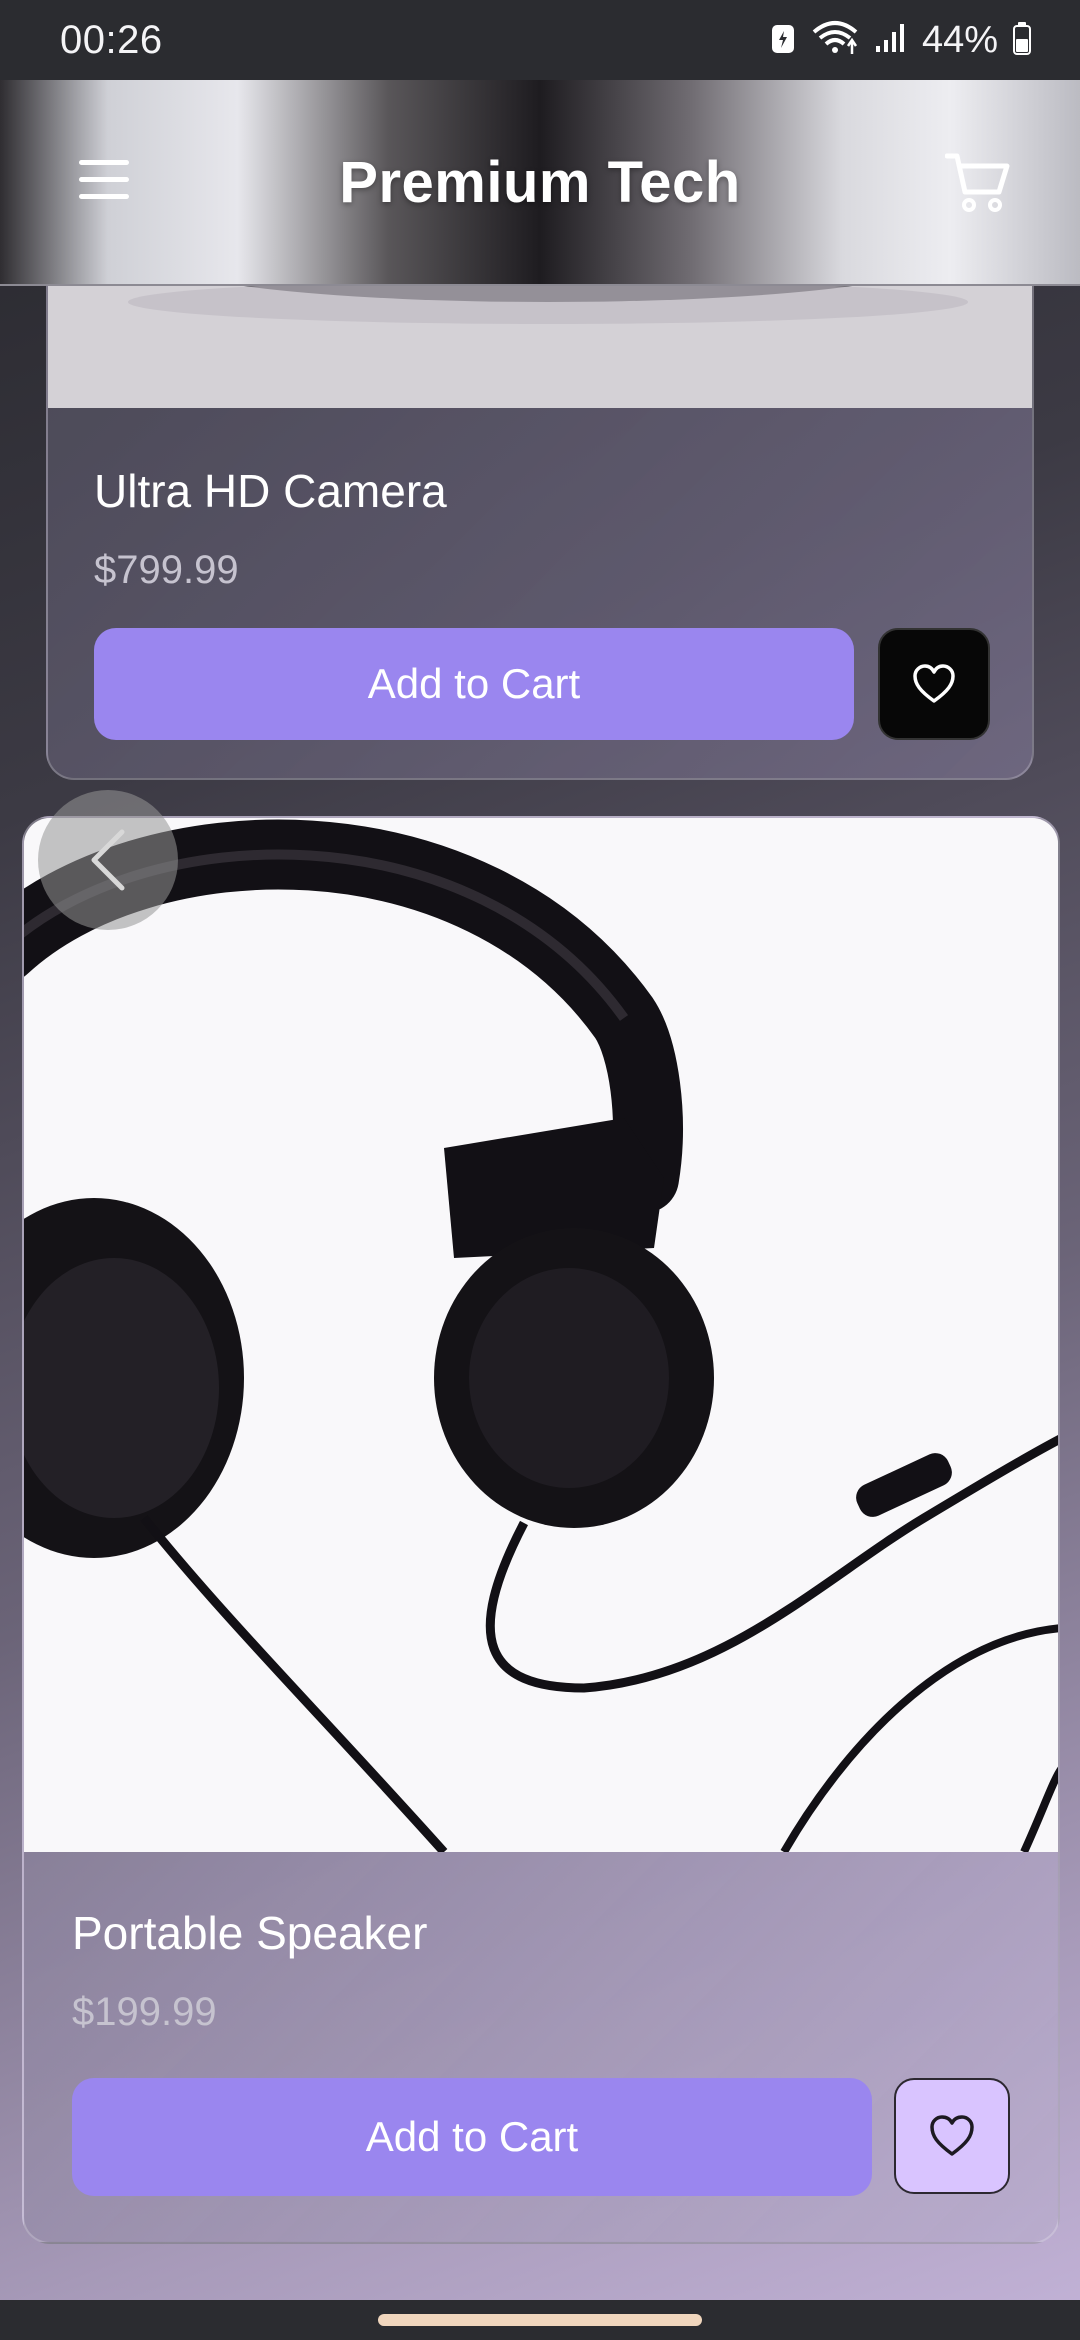  I want to click on app-header: Premium Tech, so click(540, 183).